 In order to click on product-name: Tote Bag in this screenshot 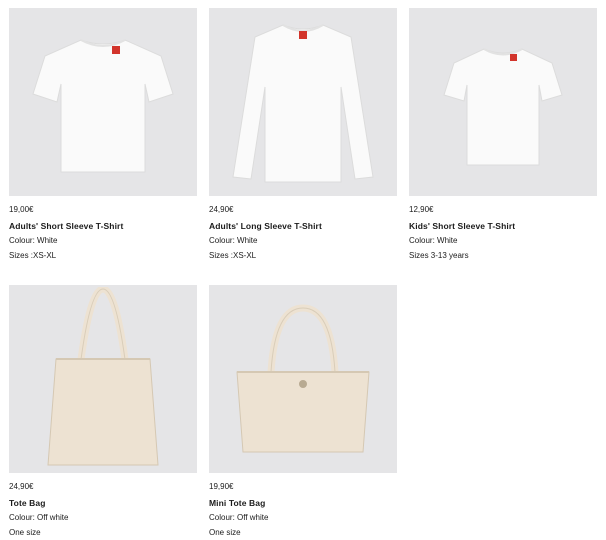, I will do `click(103, 503)`.